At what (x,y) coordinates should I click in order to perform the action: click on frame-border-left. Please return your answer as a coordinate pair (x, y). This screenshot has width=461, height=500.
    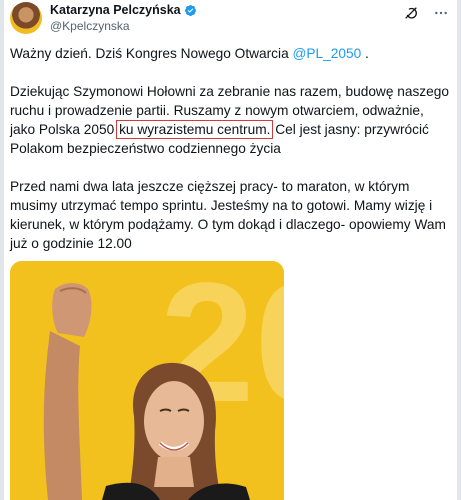
    Looking at the image, I should click on (2, 250).